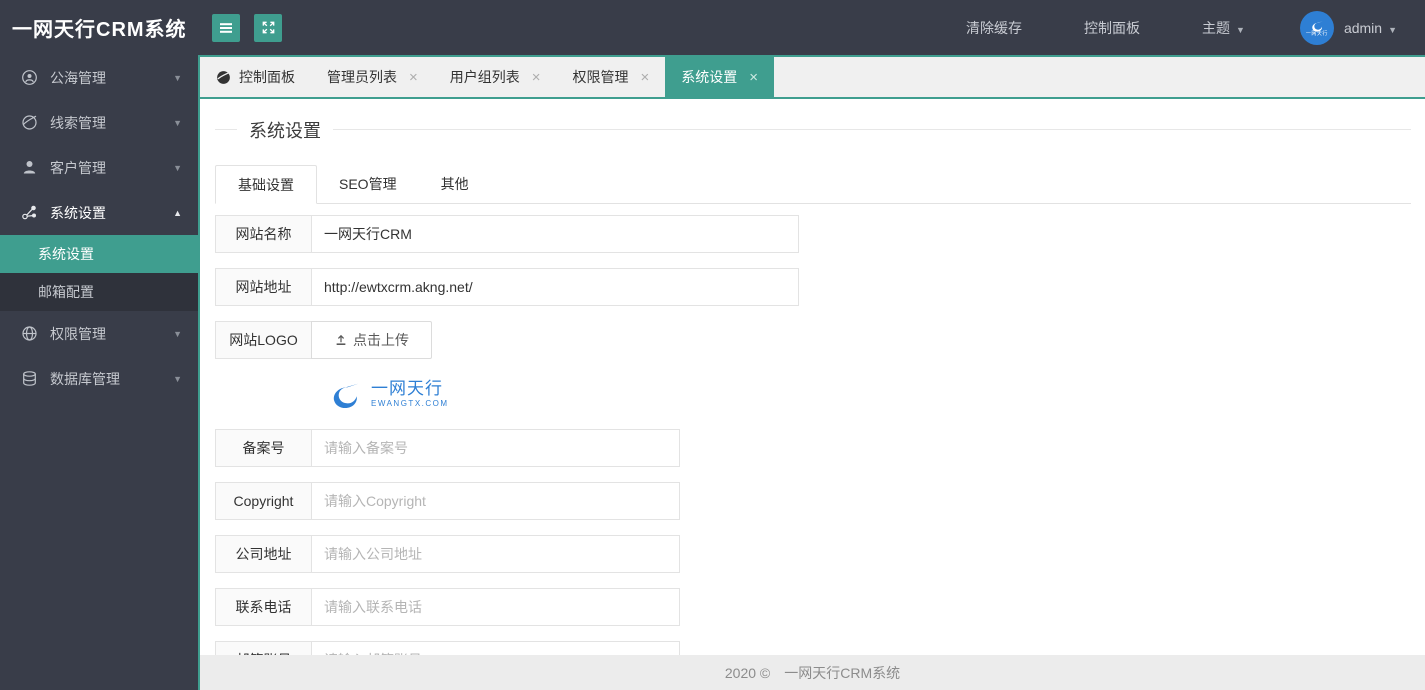 This screenshot has width=1425, height=690. Describe the element at coordinates (813, 340) in the screenshot. I see `form-row-site-logo: 网站LOGO 点击上传` at that location.